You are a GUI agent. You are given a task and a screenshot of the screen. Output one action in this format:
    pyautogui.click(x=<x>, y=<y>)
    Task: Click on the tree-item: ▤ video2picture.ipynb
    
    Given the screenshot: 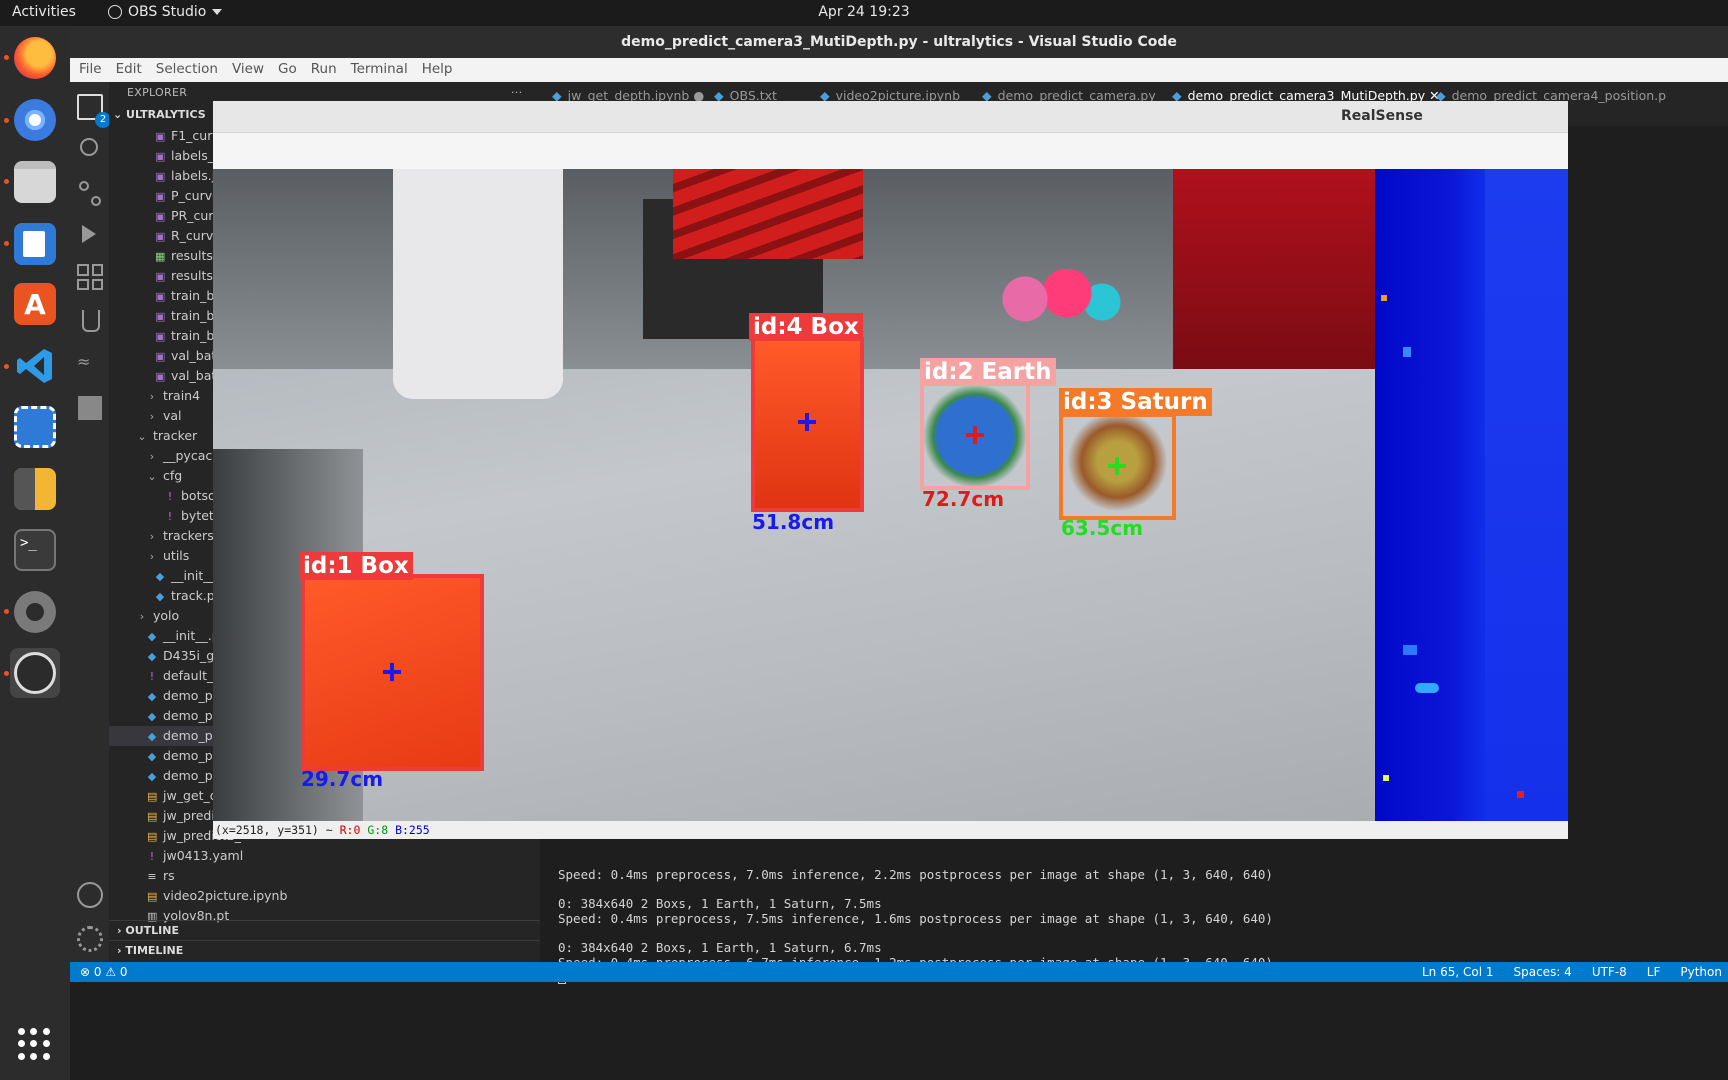 What is the action you would take?
    pyautogui.click(x=324, y=896)
    